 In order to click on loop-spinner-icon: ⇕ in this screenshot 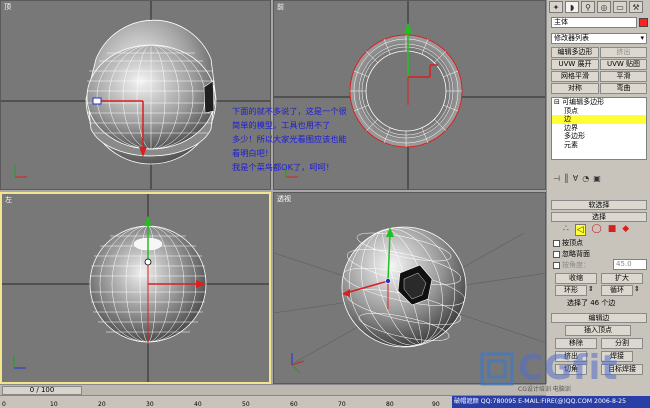, I will do `click(637, 289)`.